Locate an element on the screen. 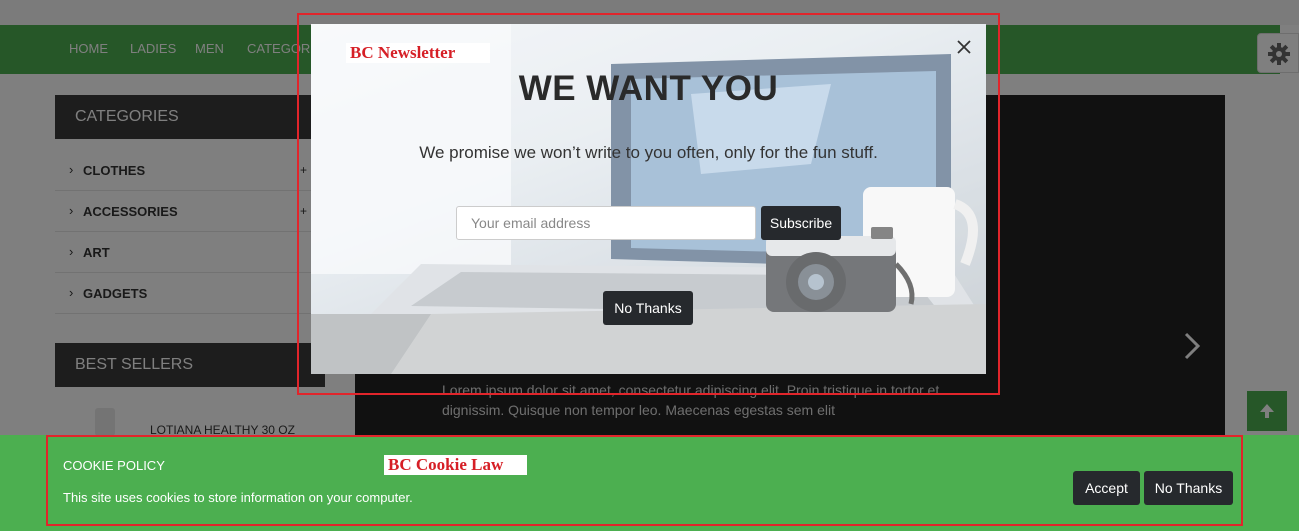 The width and height of the screenshot is (1299, 531). newsletter-callout-label: BC Newsletter is located at coordinates (418, 53).